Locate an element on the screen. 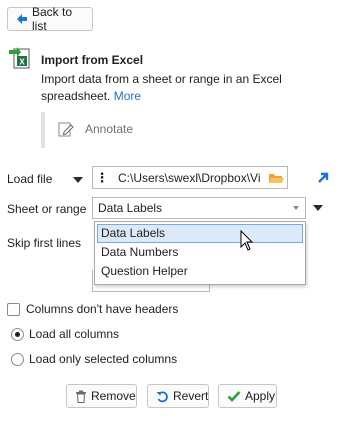 Image resolution: width=350 pixels, height=423 pixels. excel-import-icon: X is located at coordinates (20, 58).